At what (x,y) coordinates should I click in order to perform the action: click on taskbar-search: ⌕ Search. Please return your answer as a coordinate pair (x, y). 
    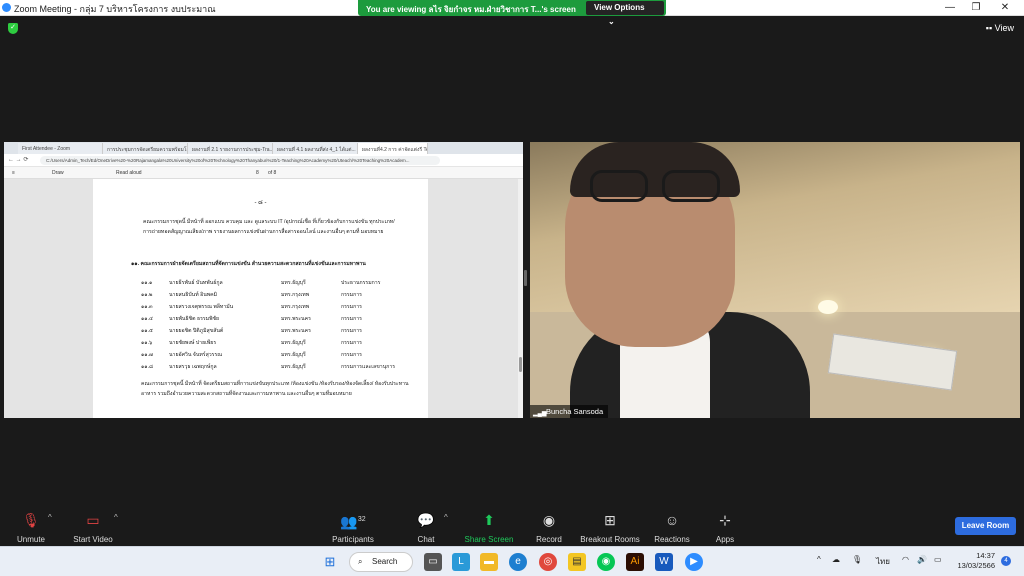
    Looking at the image, I should click on (381, 562).